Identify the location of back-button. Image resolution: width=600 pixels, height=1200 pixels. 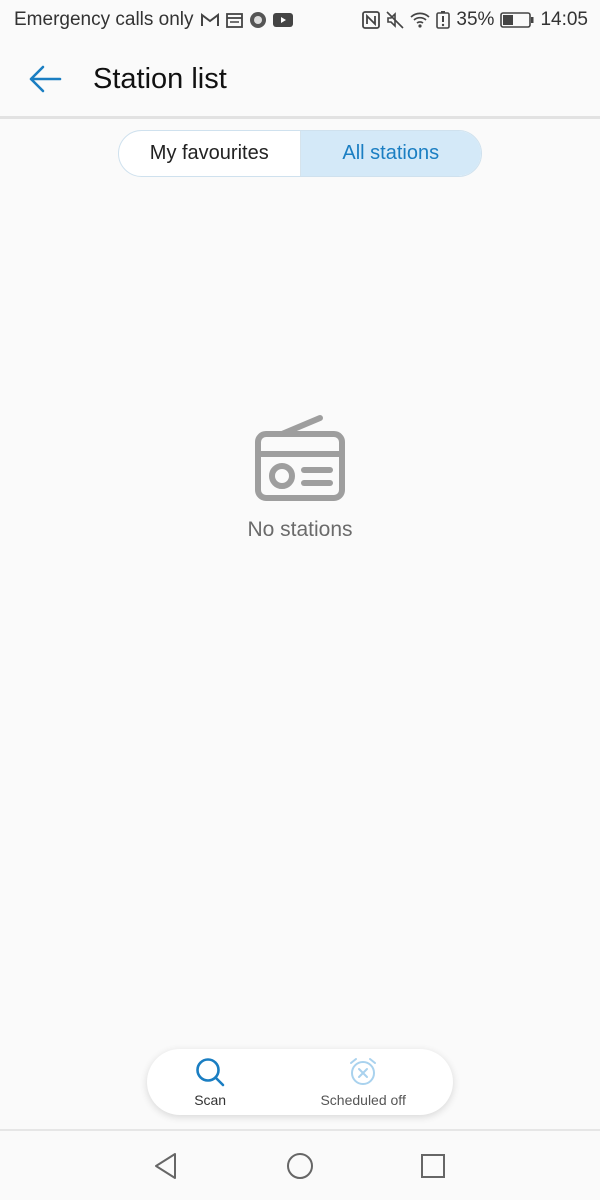
(45, 79).